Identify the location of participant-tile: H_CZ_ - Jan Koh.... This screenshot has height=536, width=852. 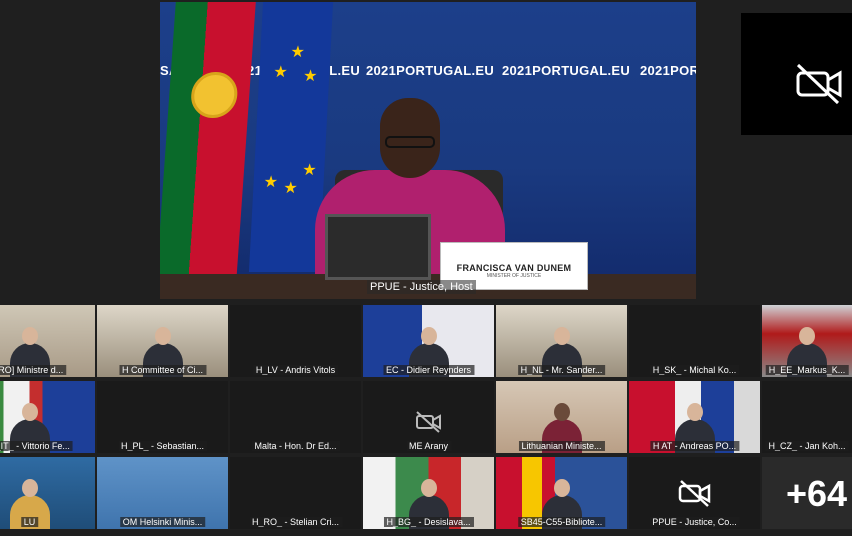
(807, 417).